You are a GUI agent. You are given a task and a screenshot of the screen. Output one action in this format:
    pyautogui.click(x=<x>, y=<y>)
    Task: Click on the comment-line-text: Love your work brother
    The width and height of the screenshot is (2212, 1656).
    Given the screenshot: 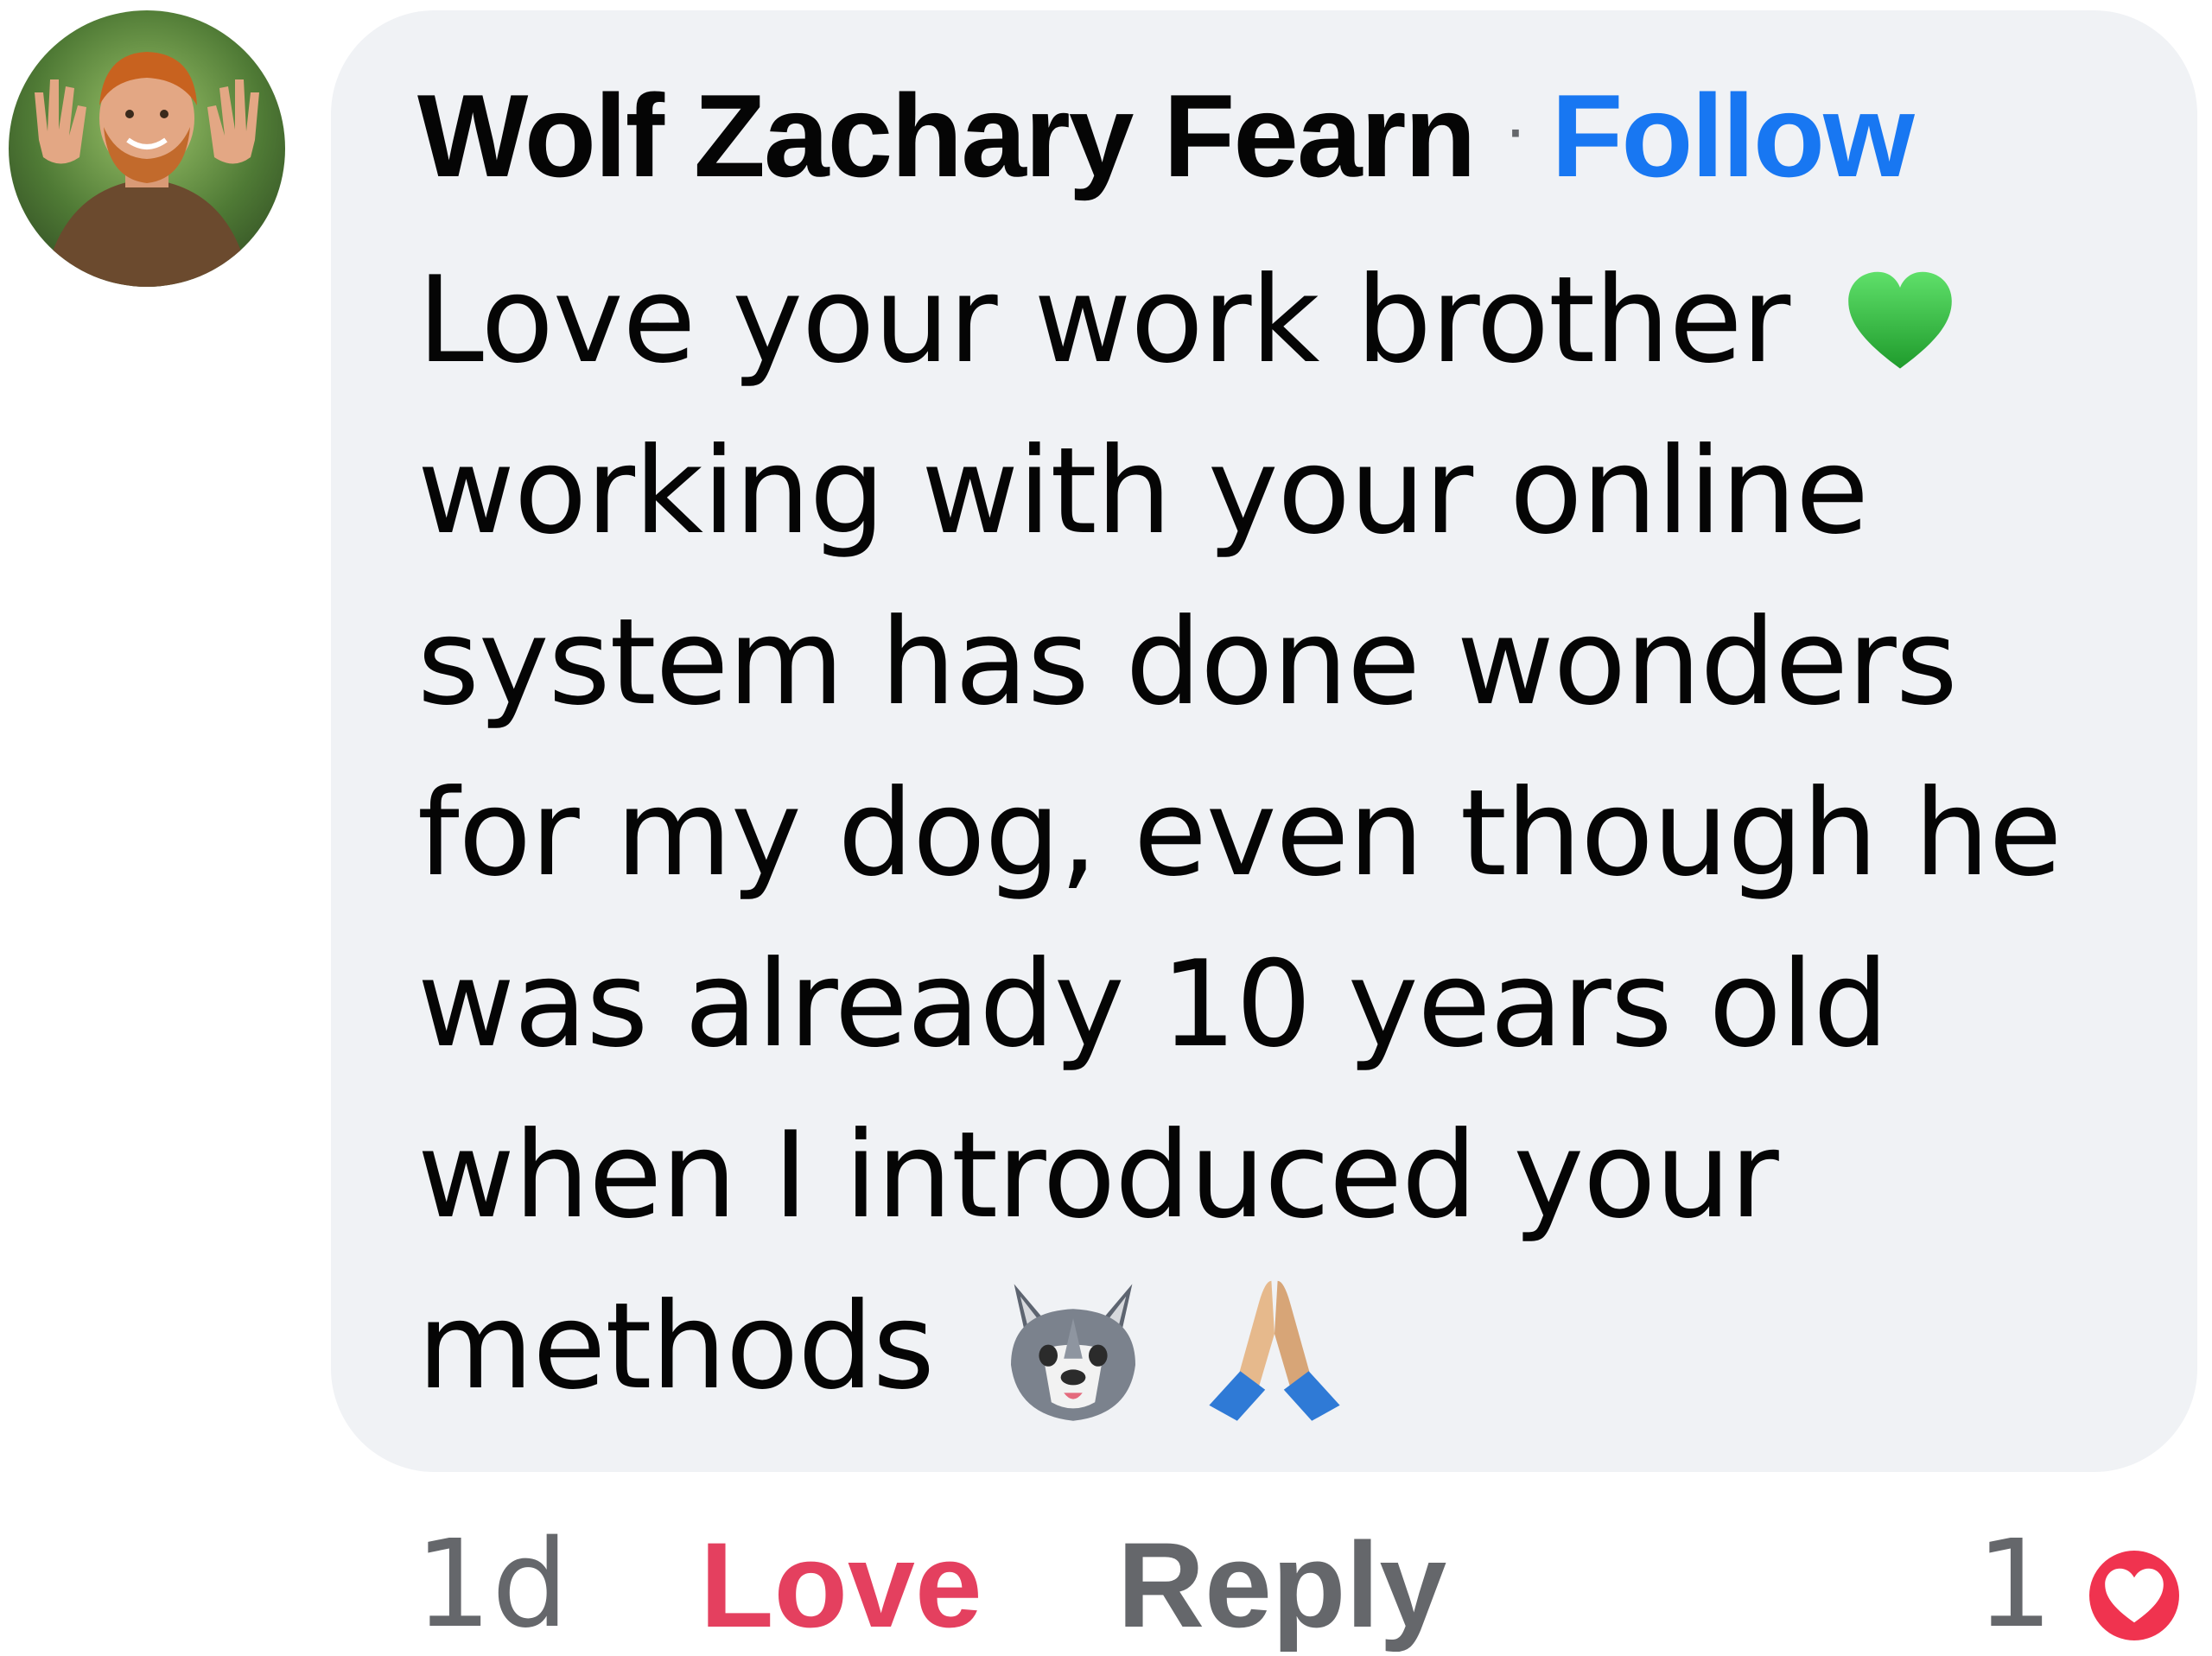 What is the action you would take?
    pyautogui.click(x=1103, y=320)
    